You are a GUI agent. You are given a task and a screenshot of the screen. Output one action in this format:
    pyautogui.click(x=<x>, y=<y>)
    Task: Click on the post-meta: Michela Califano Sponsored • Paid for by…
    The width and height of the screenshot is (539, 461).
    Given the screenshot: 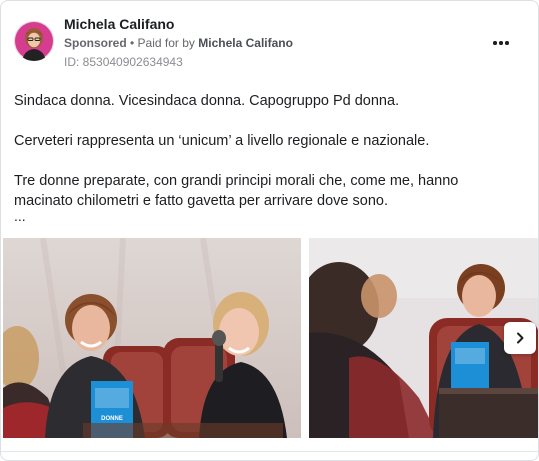 What is the action you would take?
    pyautogui.click(x=178, y=42)
    